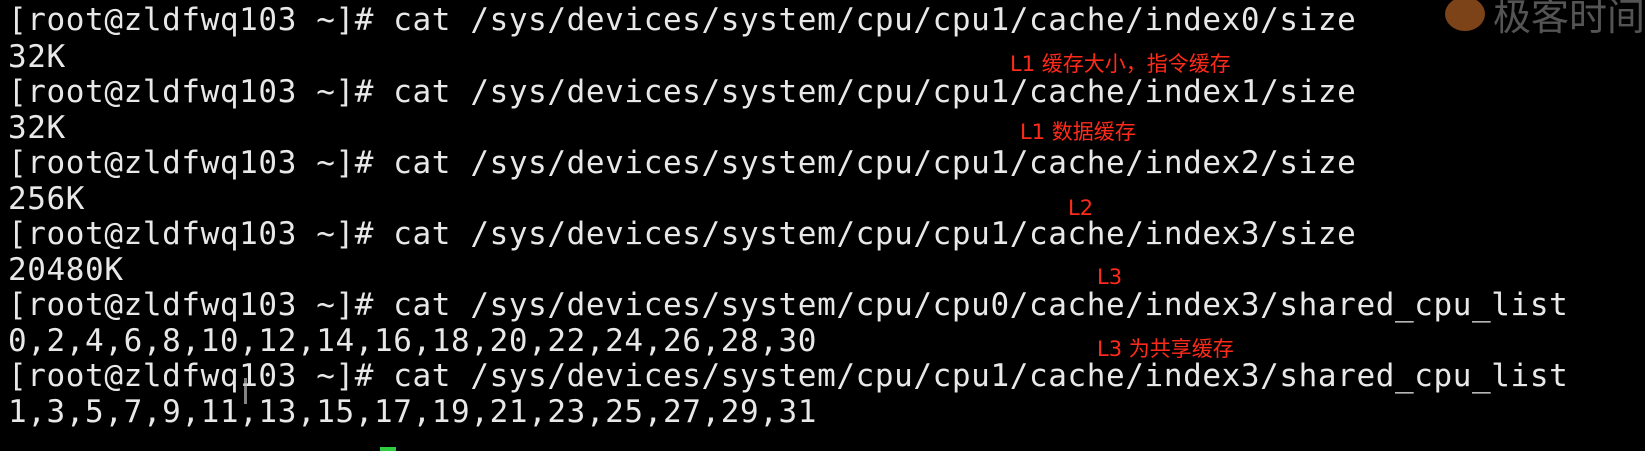 This screenshot has height=451, width=1645. I want to click on annotation-l1-data-cache: L1 数据缓存, so click(1078, 132).